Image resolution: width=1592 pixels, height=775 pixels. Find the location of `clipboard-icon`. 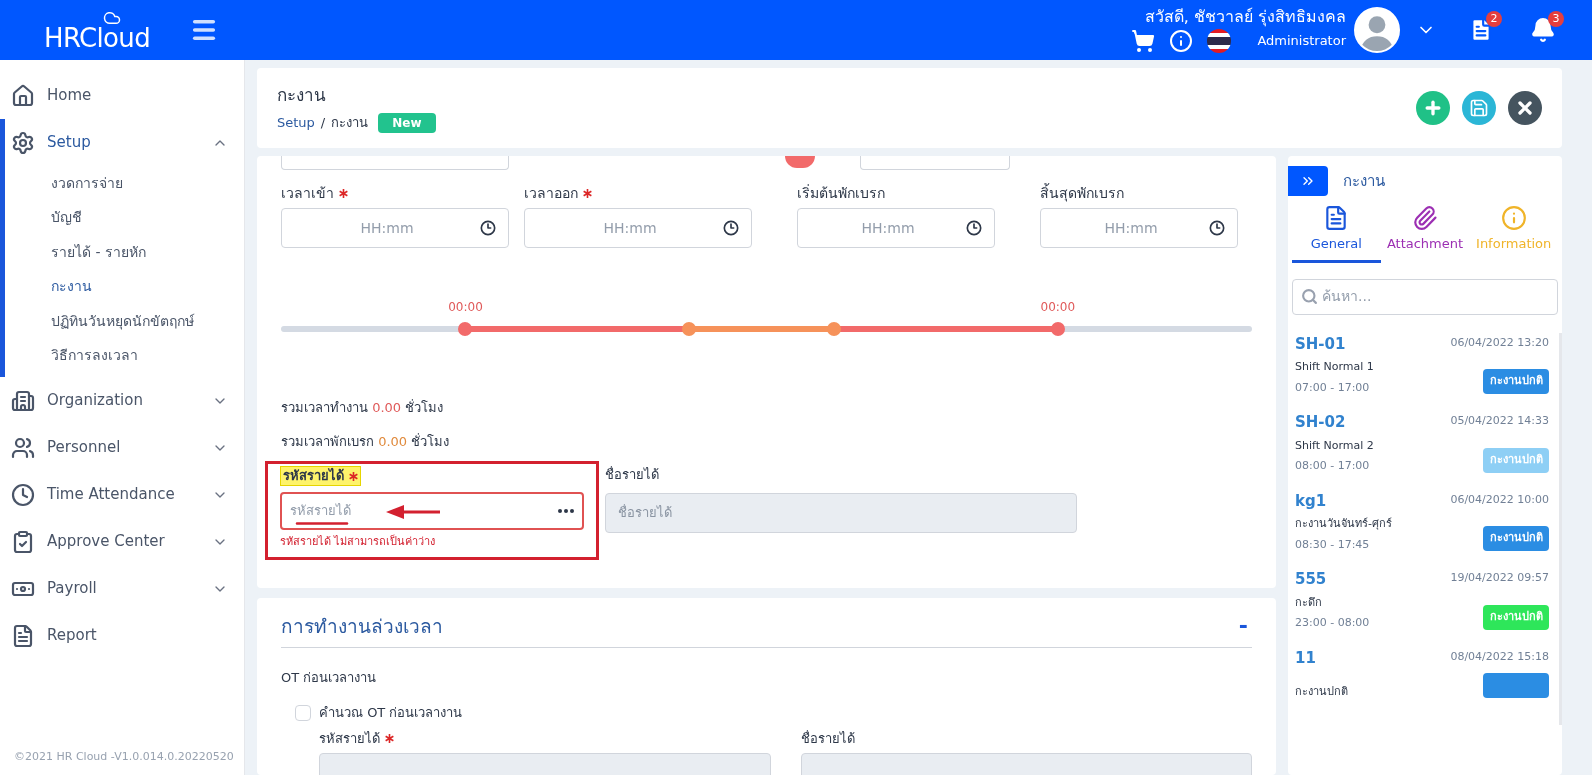

clipboard-icon is located at coordinates (23, 541).